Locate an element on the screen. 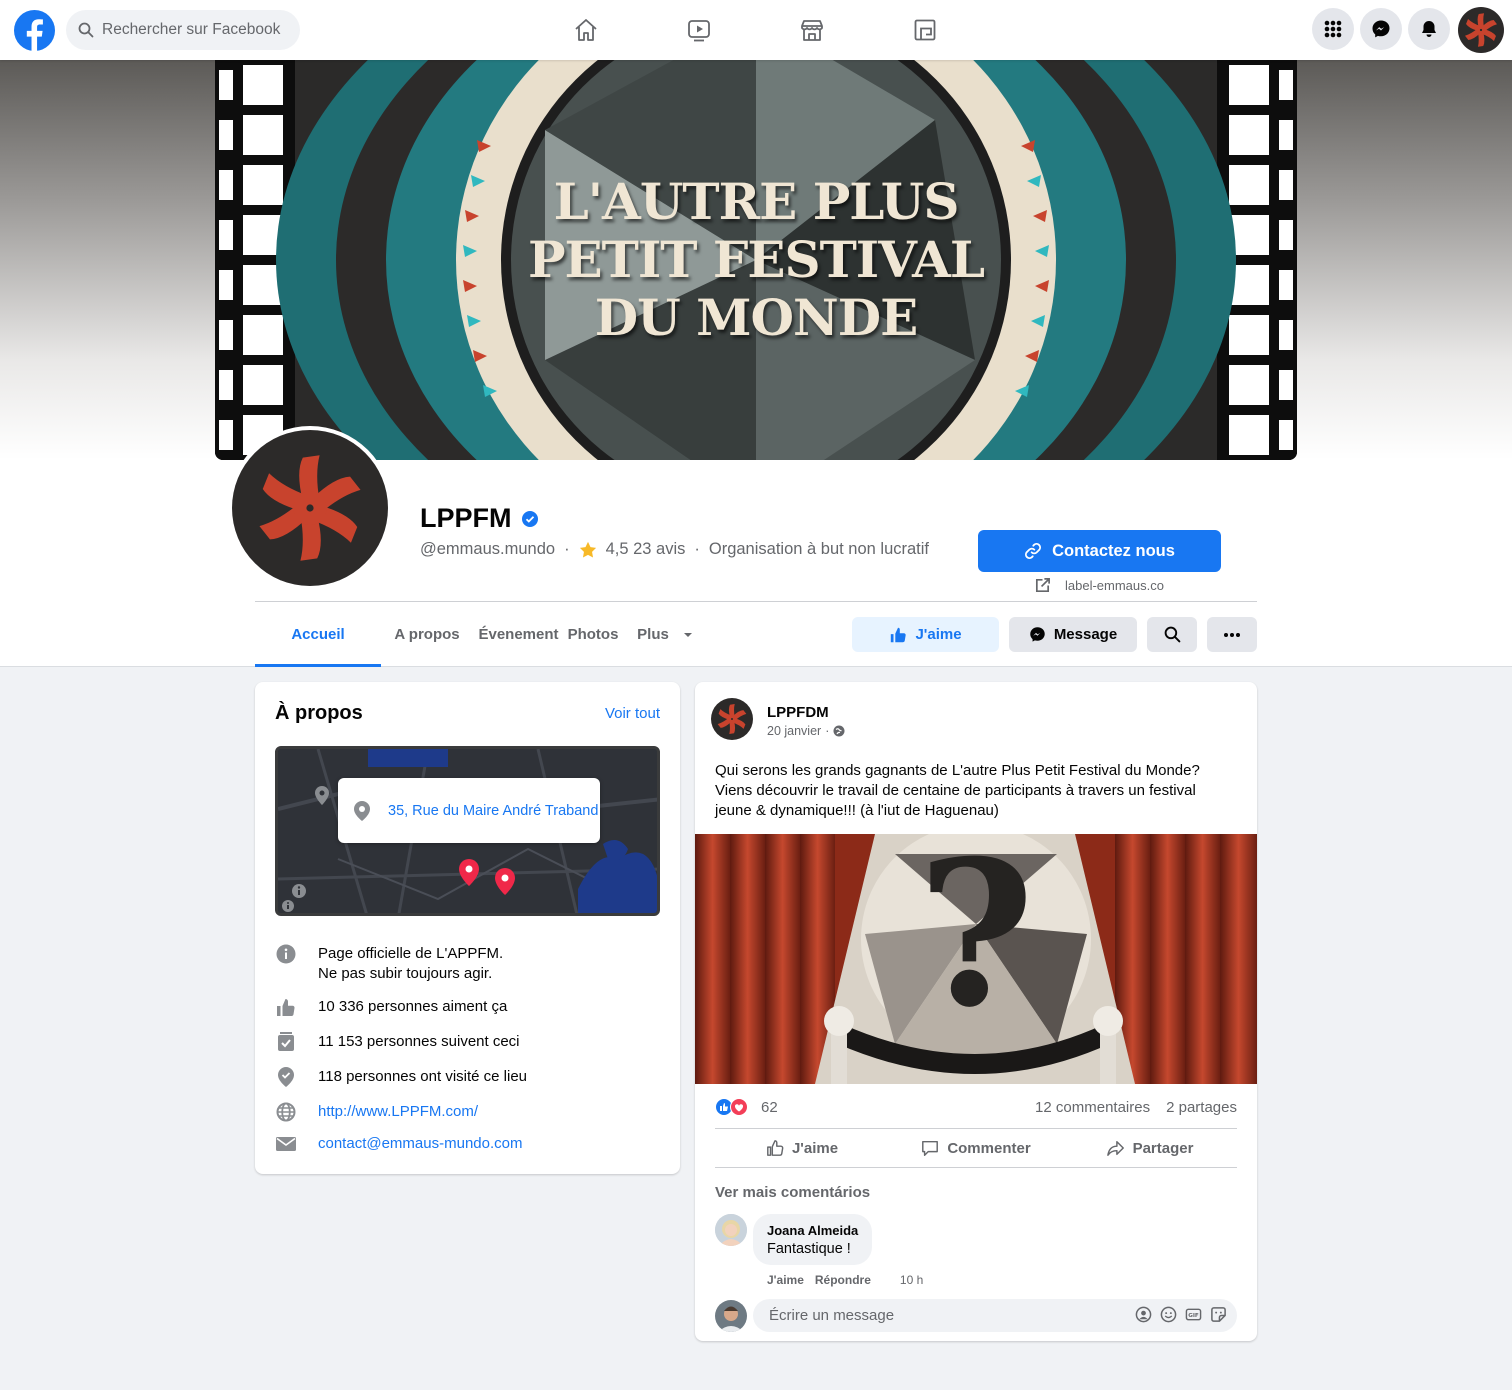 Image resolution: width=1512 pixels, height=1390 pixels. avatar-sticker-icon is located at coordinates (1143, 1314).